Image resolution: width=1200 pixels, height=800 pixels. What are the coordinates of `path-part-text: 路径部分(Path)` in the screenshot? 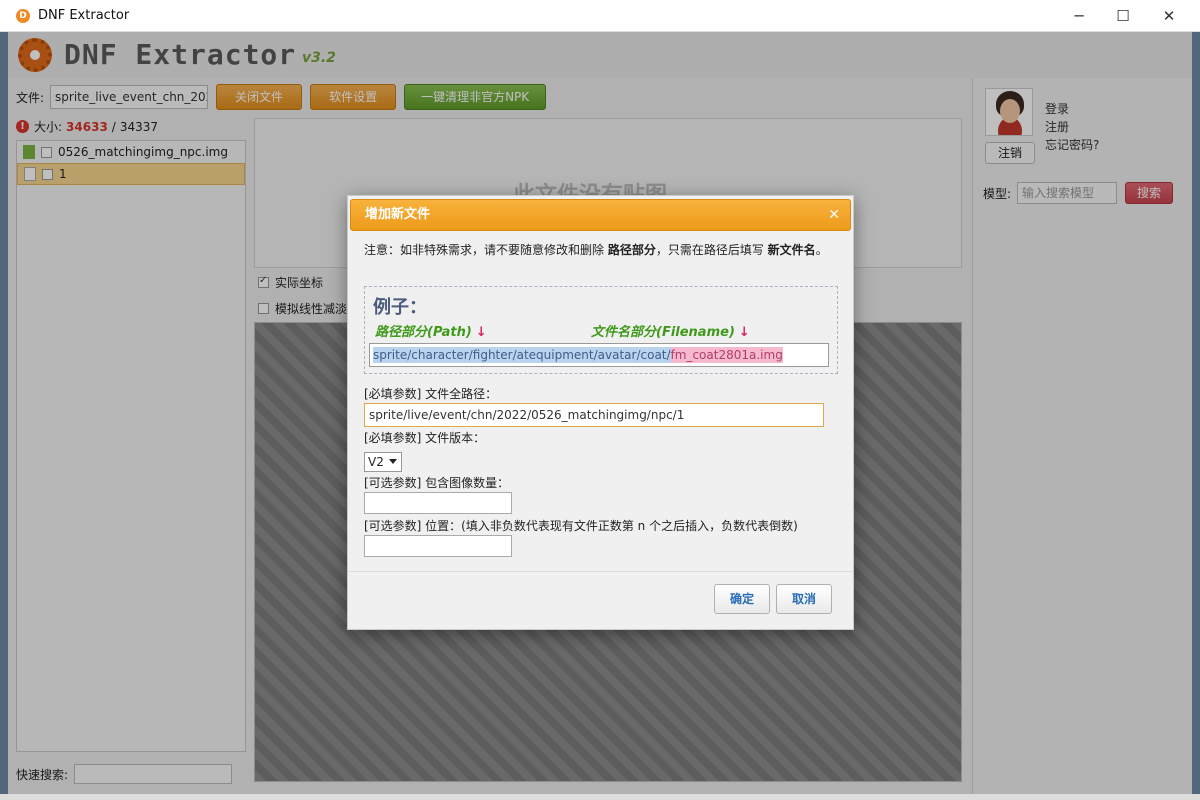 It's located at (423, 332).